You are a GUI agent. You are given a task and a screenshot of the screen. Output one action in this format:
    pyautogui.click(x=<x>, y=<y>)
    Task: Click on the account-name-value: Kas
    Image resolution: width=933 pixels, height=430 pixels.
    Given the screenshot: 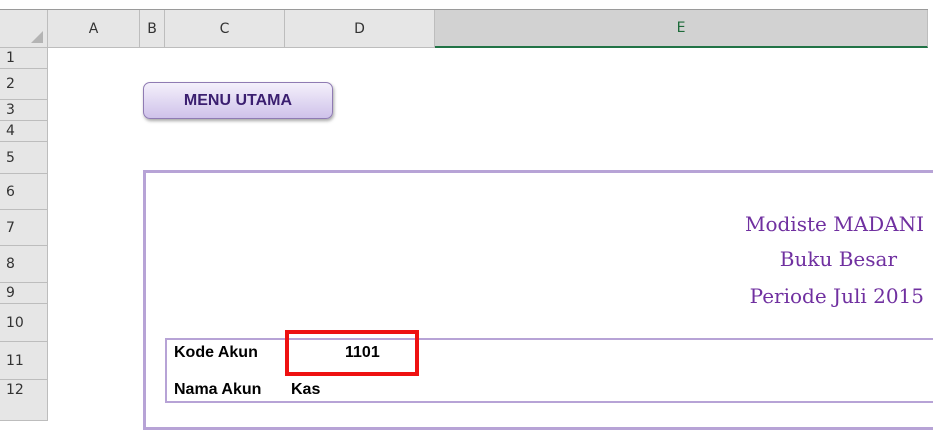 What is the action you would take?
    pyautogui.click(x=305, y=390)
    